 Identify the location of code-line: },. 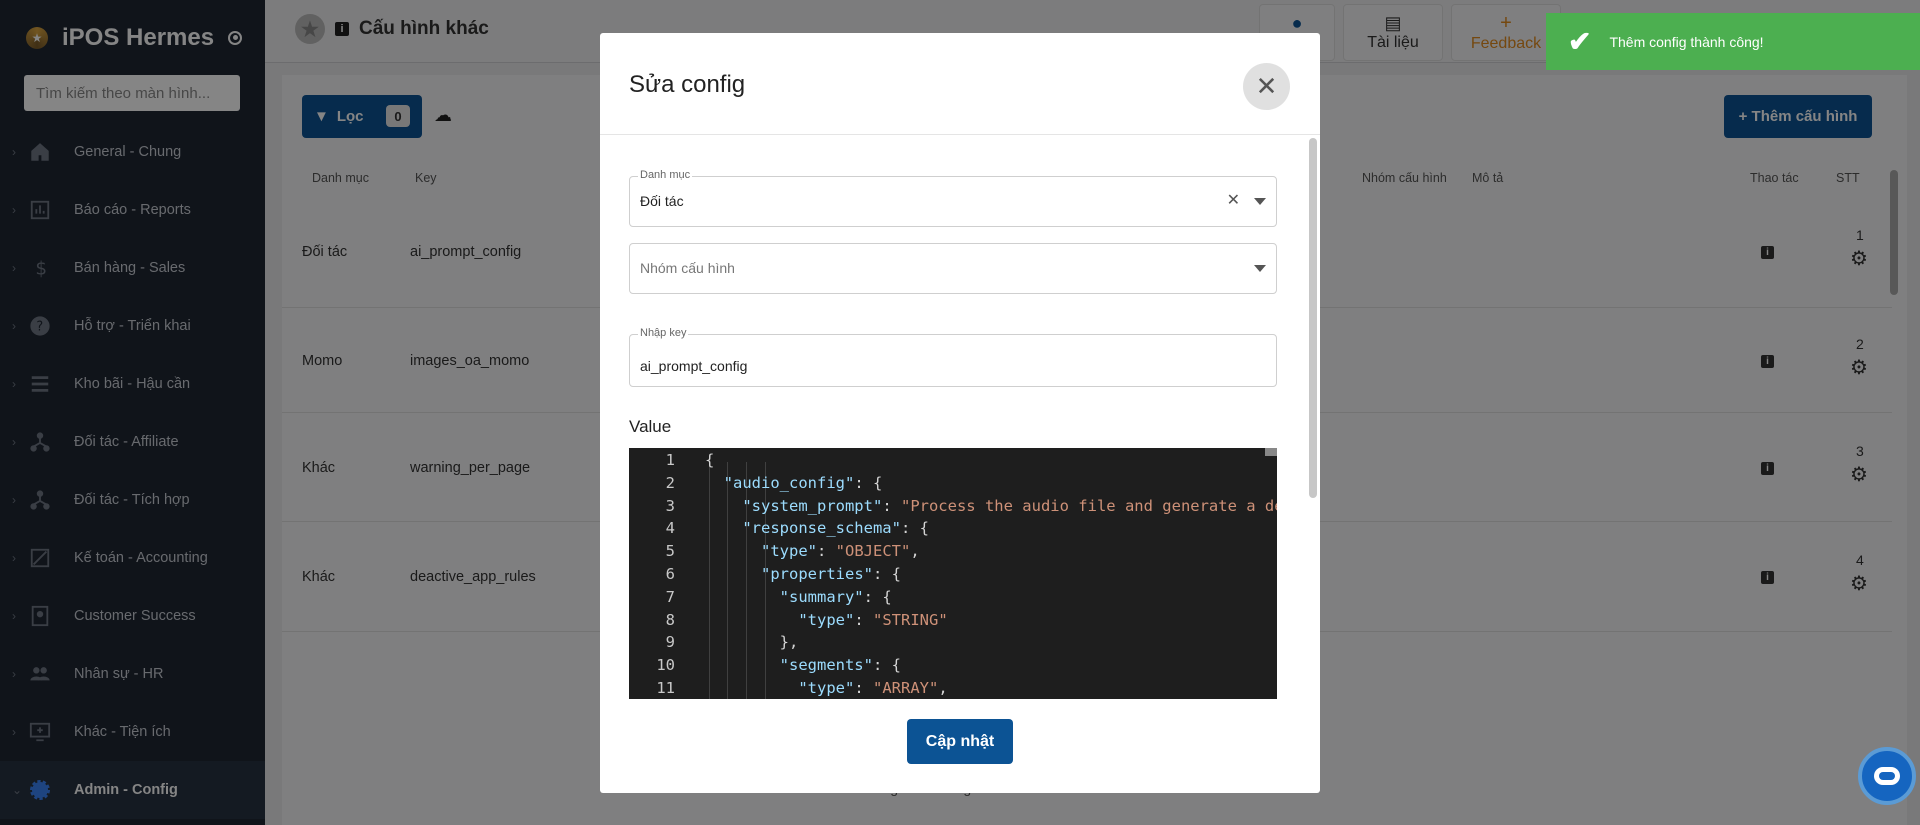
(752, 642).